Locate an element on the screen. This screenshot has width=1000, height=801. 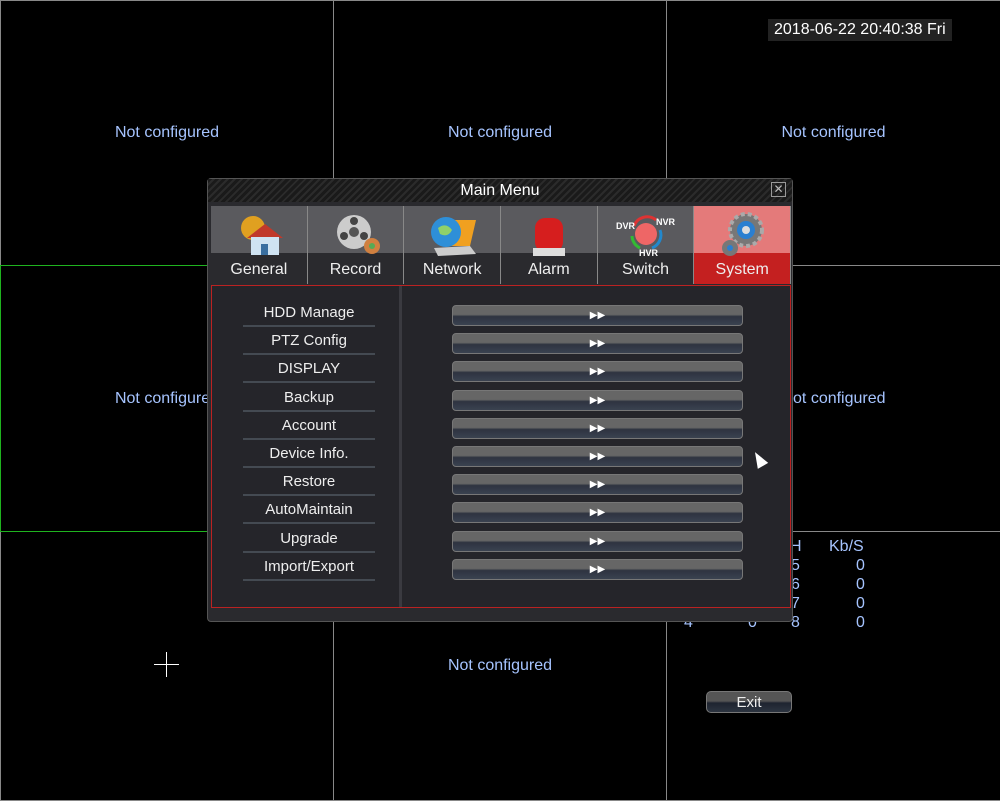
tab-record: Record is located at coordinates (356, 245).